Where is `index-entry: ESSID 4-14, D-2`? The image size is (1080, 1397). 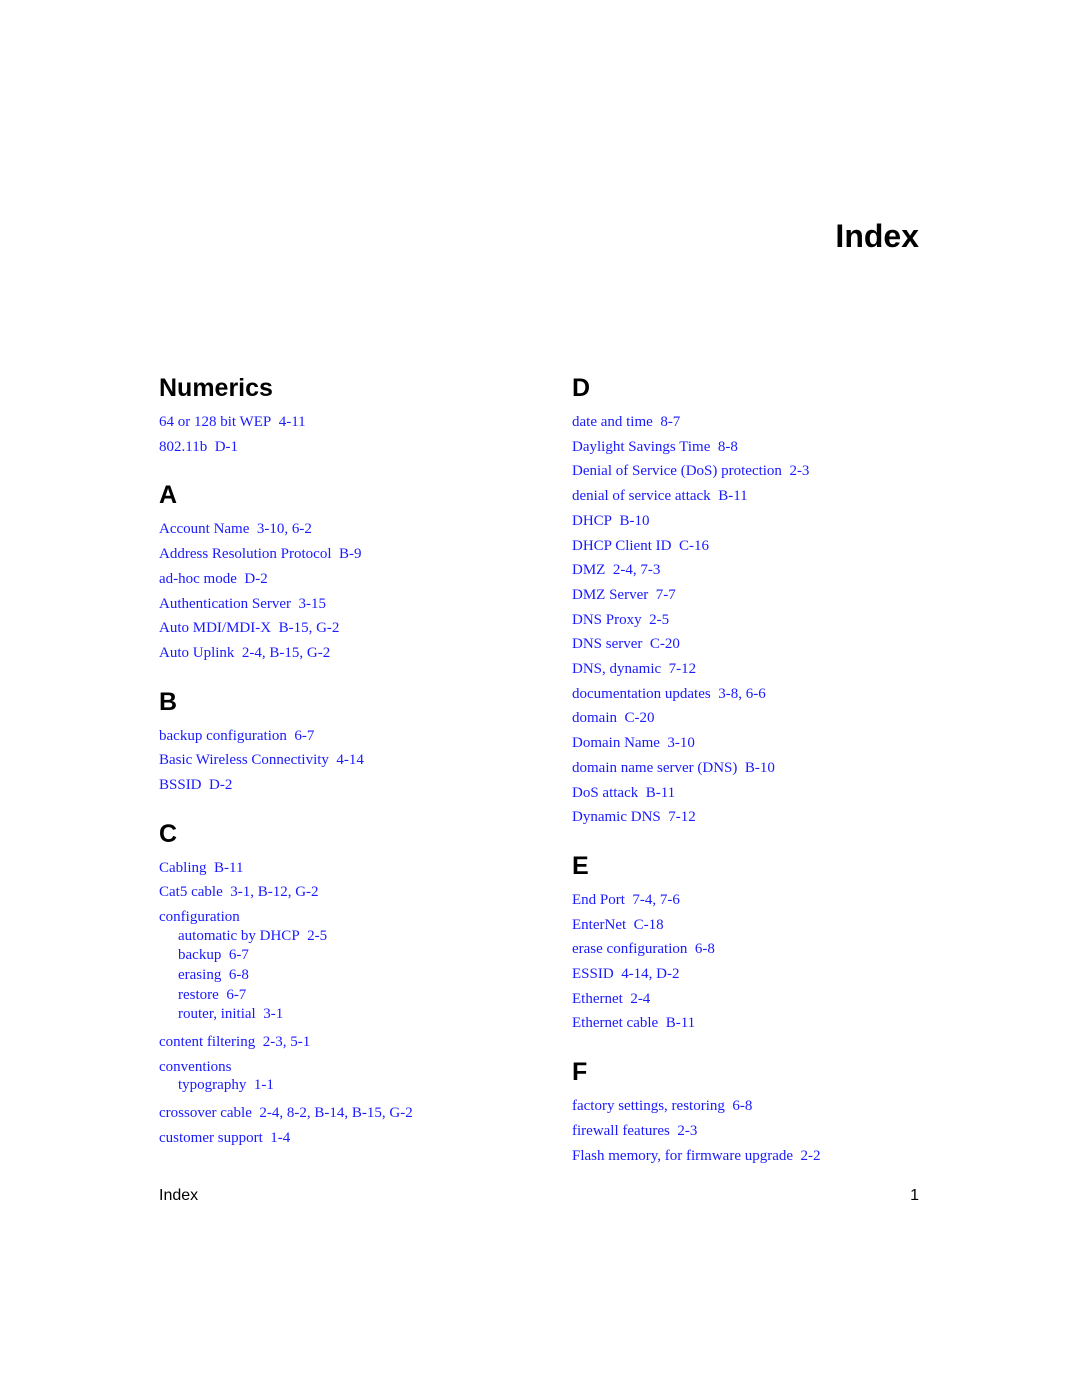
index-entry: ESSID 4-14, D-2 is located at coordinates (762, 974).